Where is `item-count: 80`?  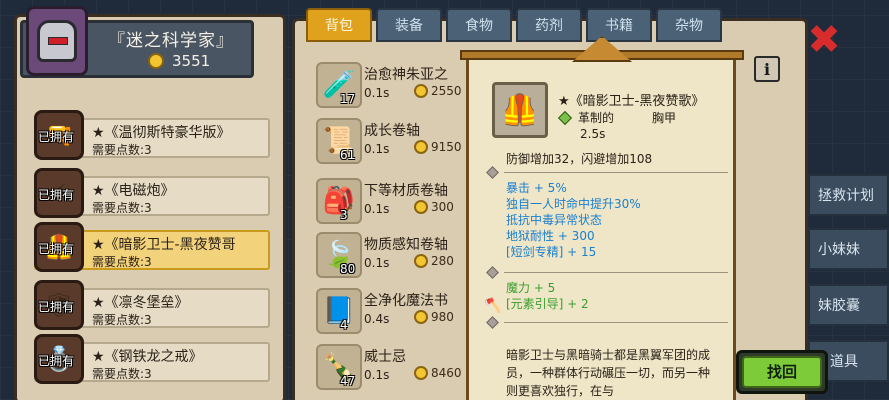
item-count: 80 is located at coordinates (348, 269).